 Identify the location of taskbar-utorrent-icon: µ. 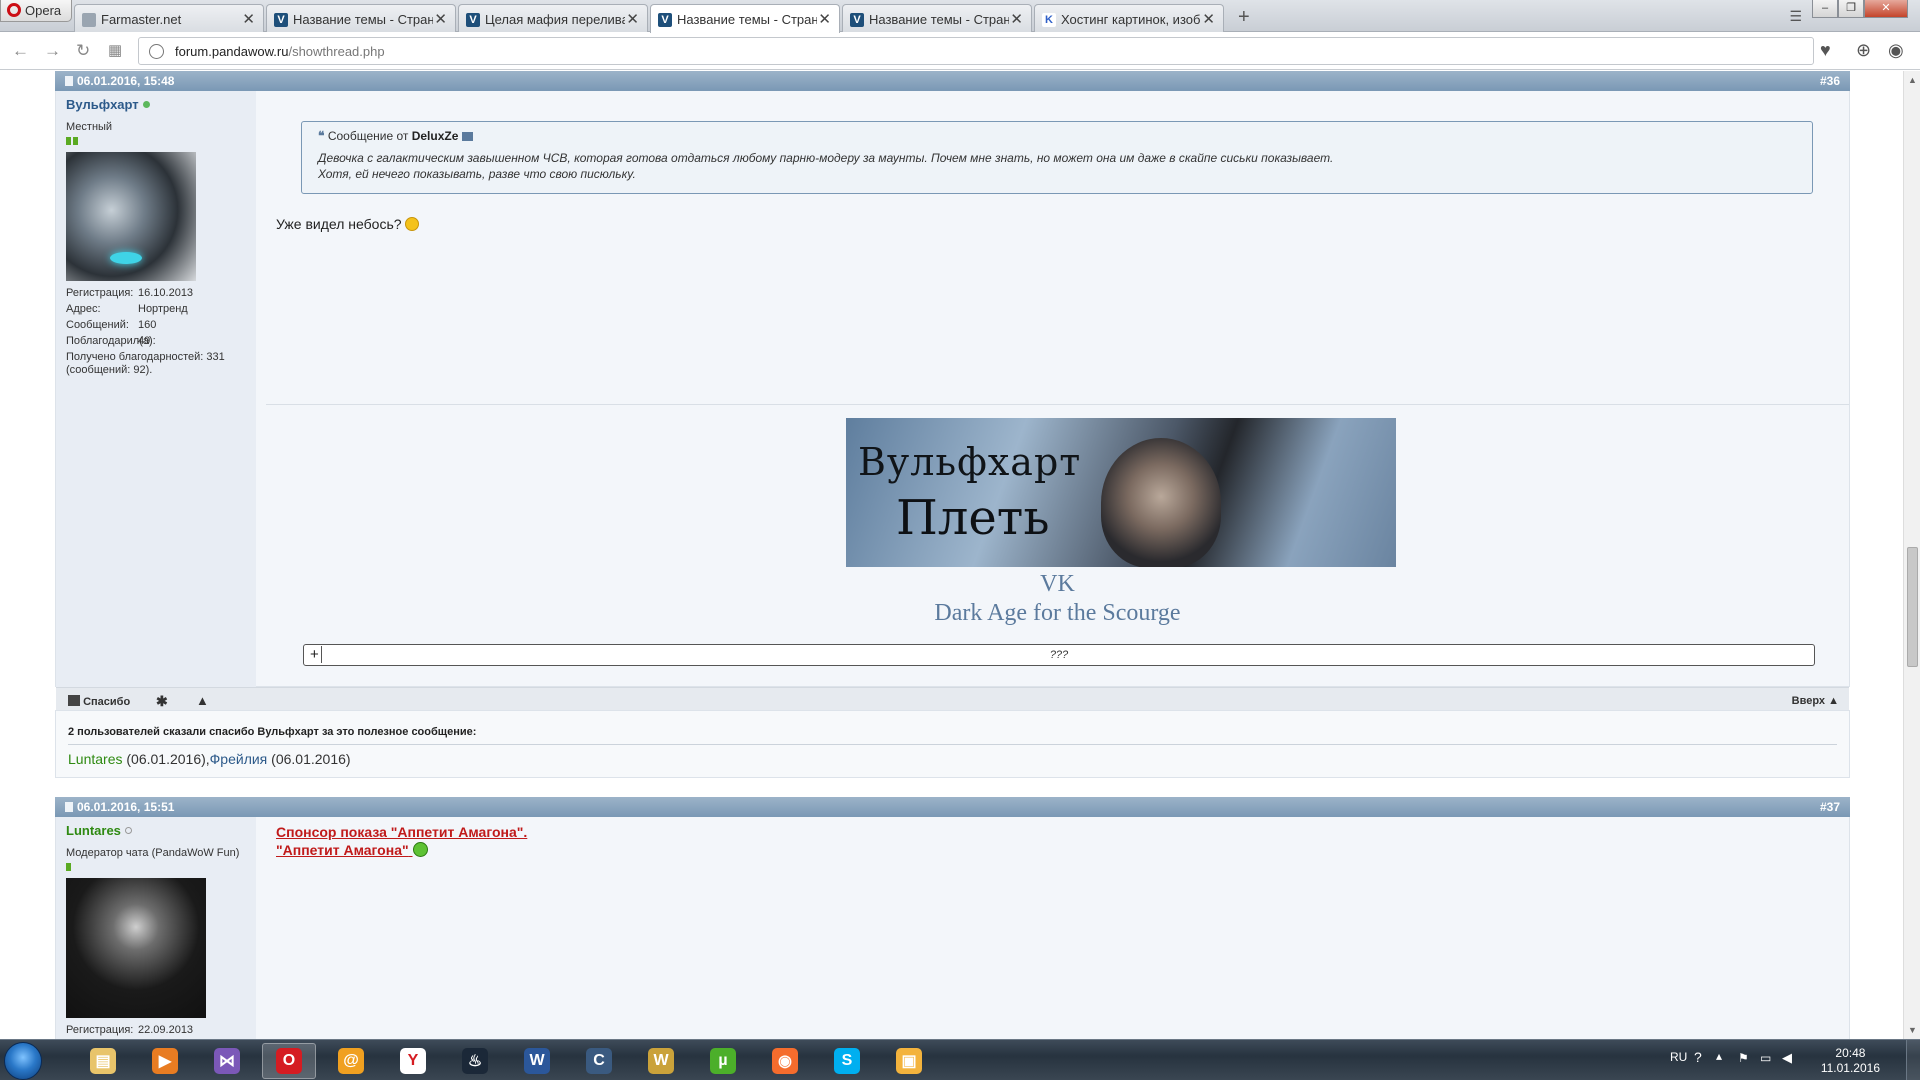
(723, 1061).